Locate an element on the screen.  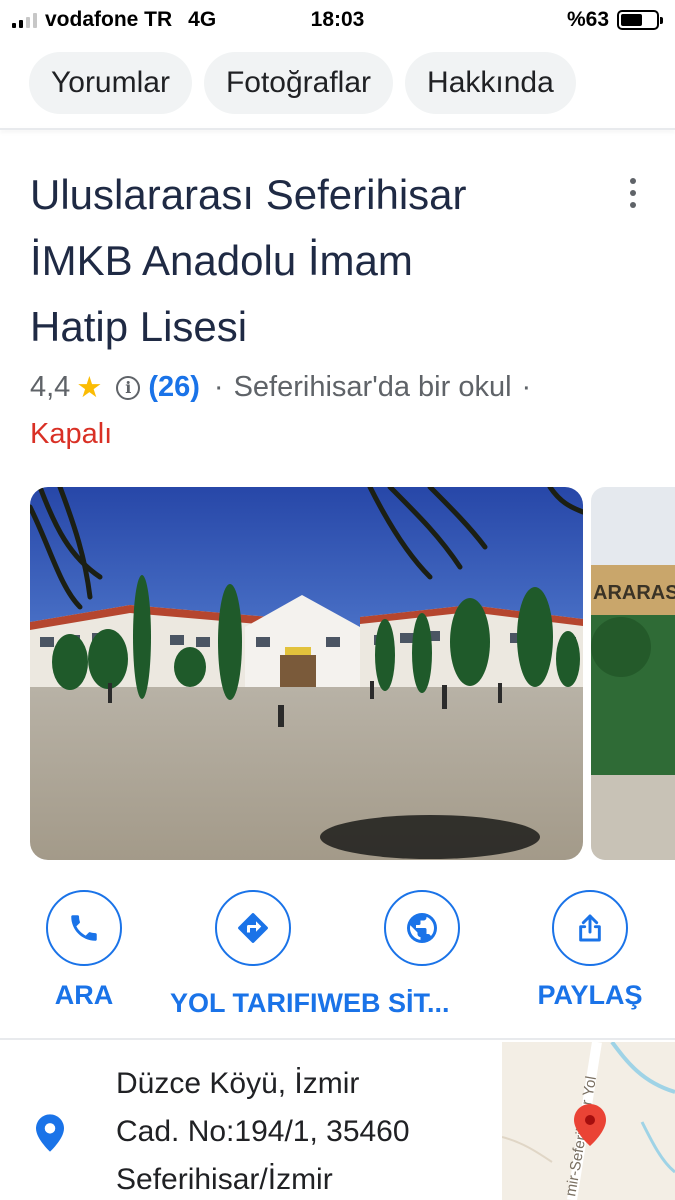
place-title-line: İMKB Anadolu İmam is located at coordinates (221, 260).